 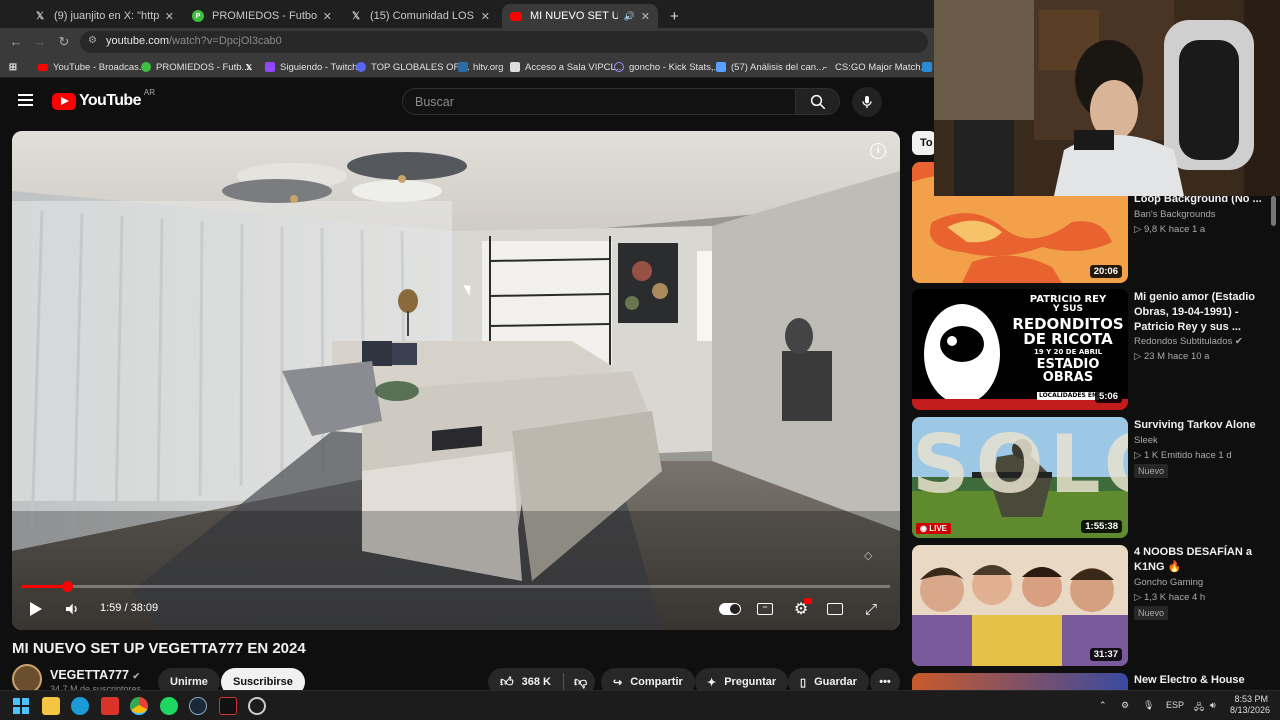 I want to click on search-input, so click(x=595, y=102).